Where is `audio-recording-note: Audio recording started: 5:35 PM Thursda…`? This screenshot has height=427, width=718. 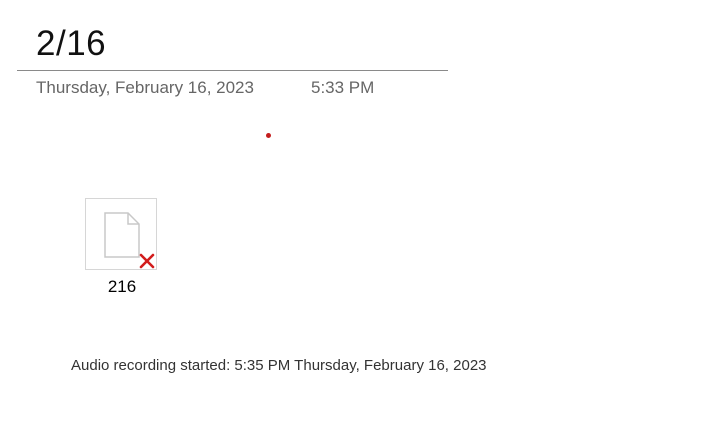
audio-recording-note: Audio recording started: 5:35 PM Thursda… is located at coordinates (279, 366).